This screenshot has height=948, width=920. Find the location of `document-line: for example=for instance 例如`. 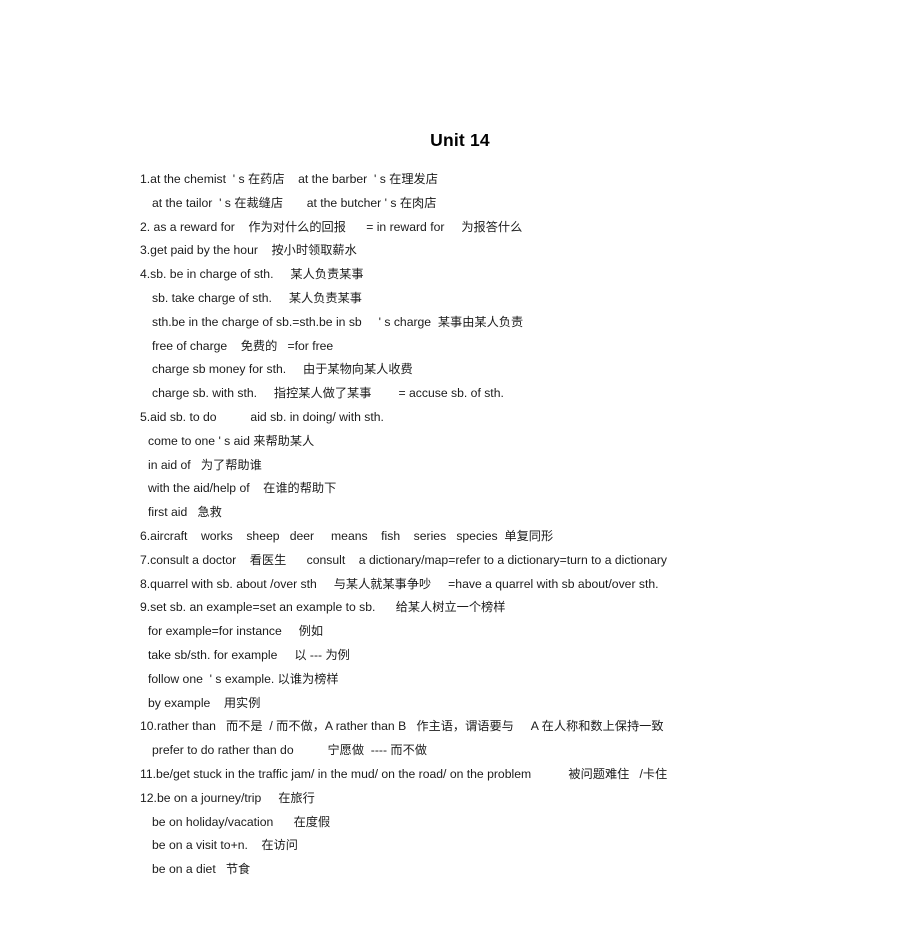

document-line: for example=for instance 例如 is located at coordinates (236, 631).